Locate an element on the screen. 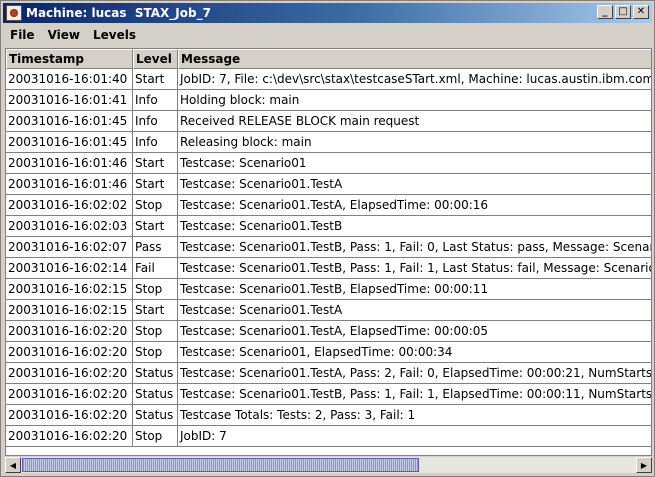  table-row: 20031016-16:01:41 Info Holding block: main is located at coordinates (328, 100).